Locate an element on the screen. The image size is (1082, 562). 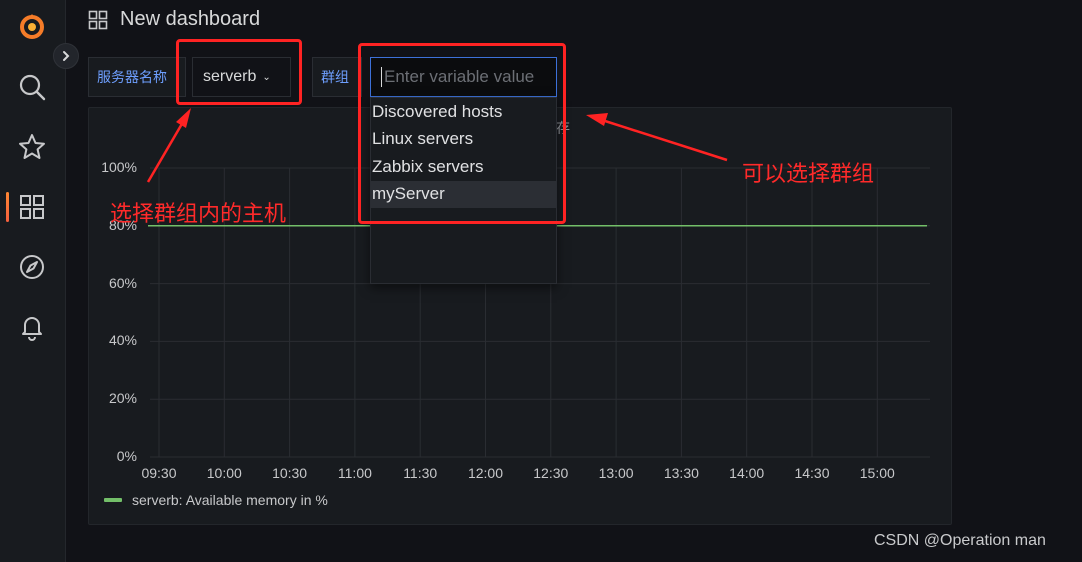
annotation-left-note: 选择群组内的主机 is located at coordinates (198, 214).